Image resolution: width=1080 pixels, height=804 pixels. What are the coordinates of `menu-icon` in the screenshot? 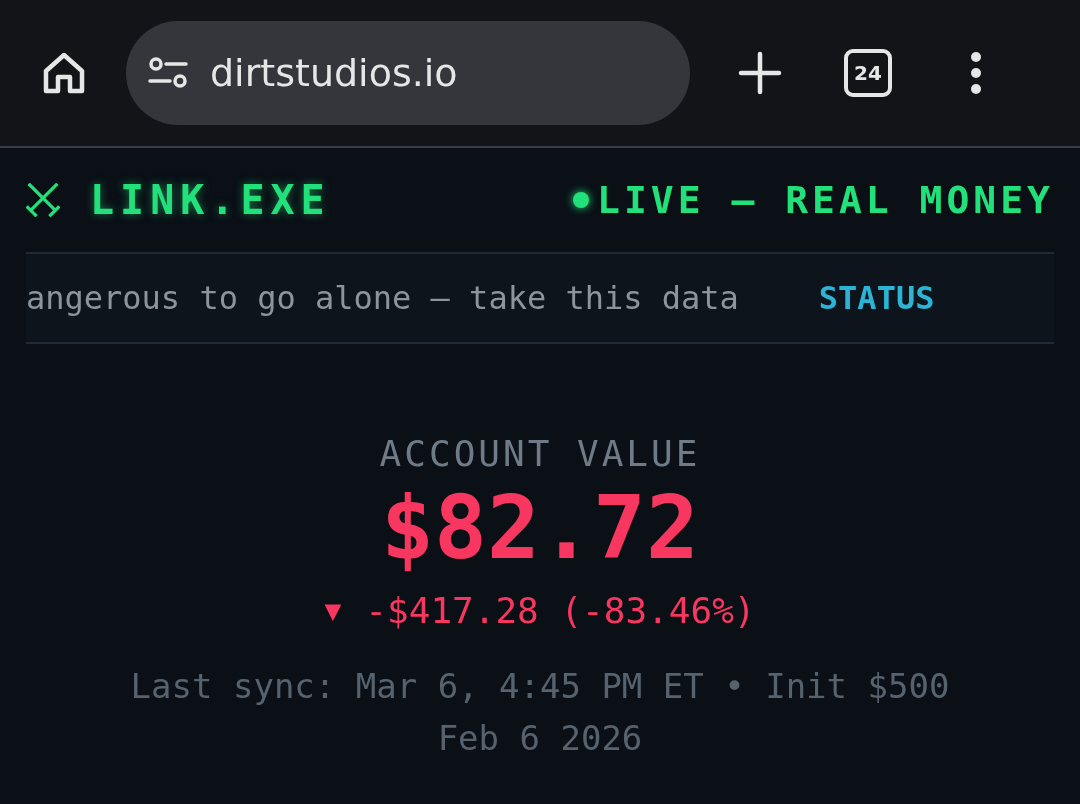 It's located at (976, 73).